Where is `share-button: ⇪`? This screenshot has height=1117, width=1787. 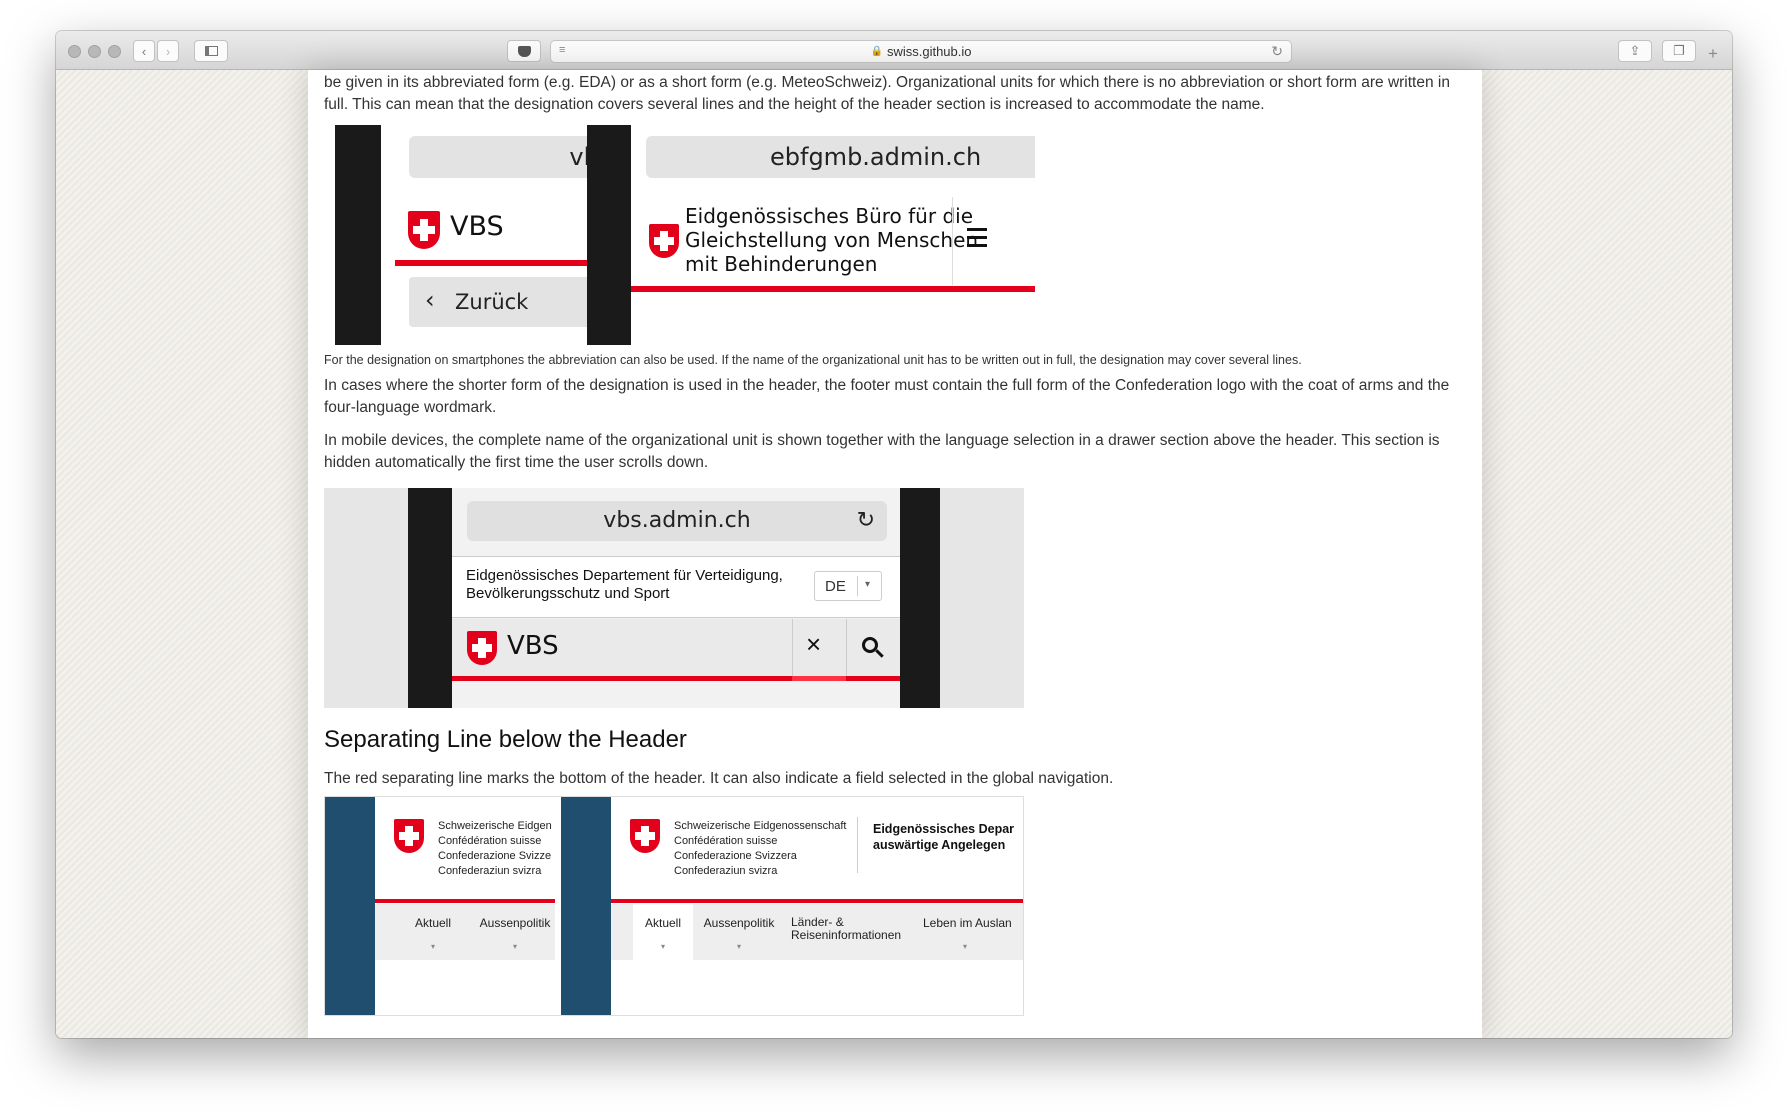 share-button: ⇪ is located at coordinates (1635, 51).